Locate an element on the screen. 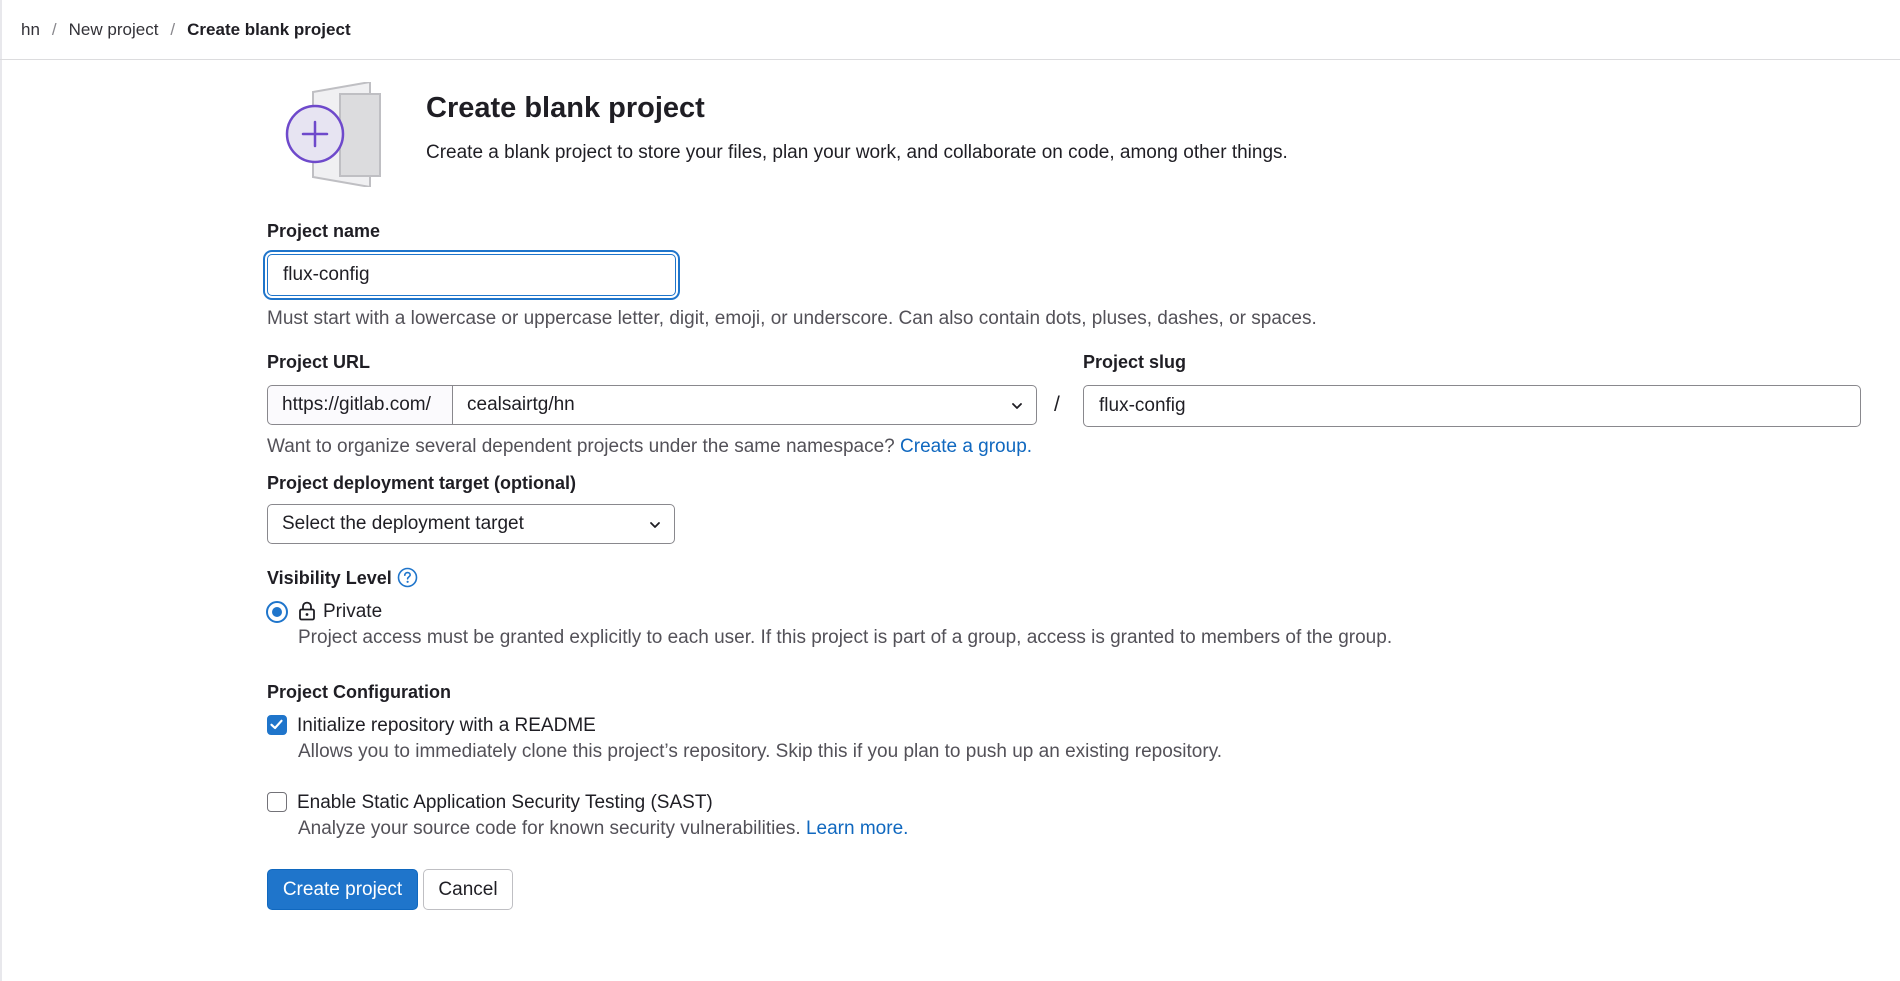  readme-checkbox is located at coordinates (277, 725).